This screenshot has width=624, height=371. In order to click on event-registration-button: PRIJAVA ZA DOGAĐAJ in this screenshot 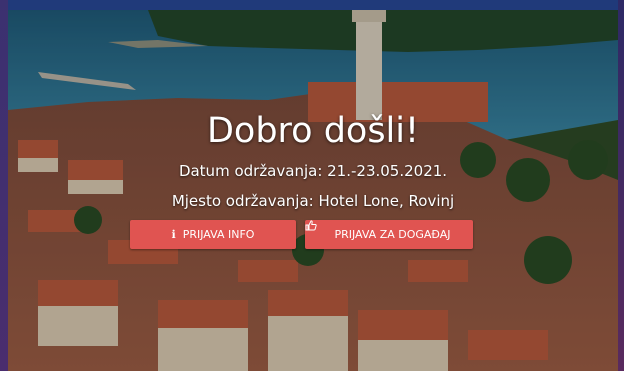, I will do `click(389, 234)`.